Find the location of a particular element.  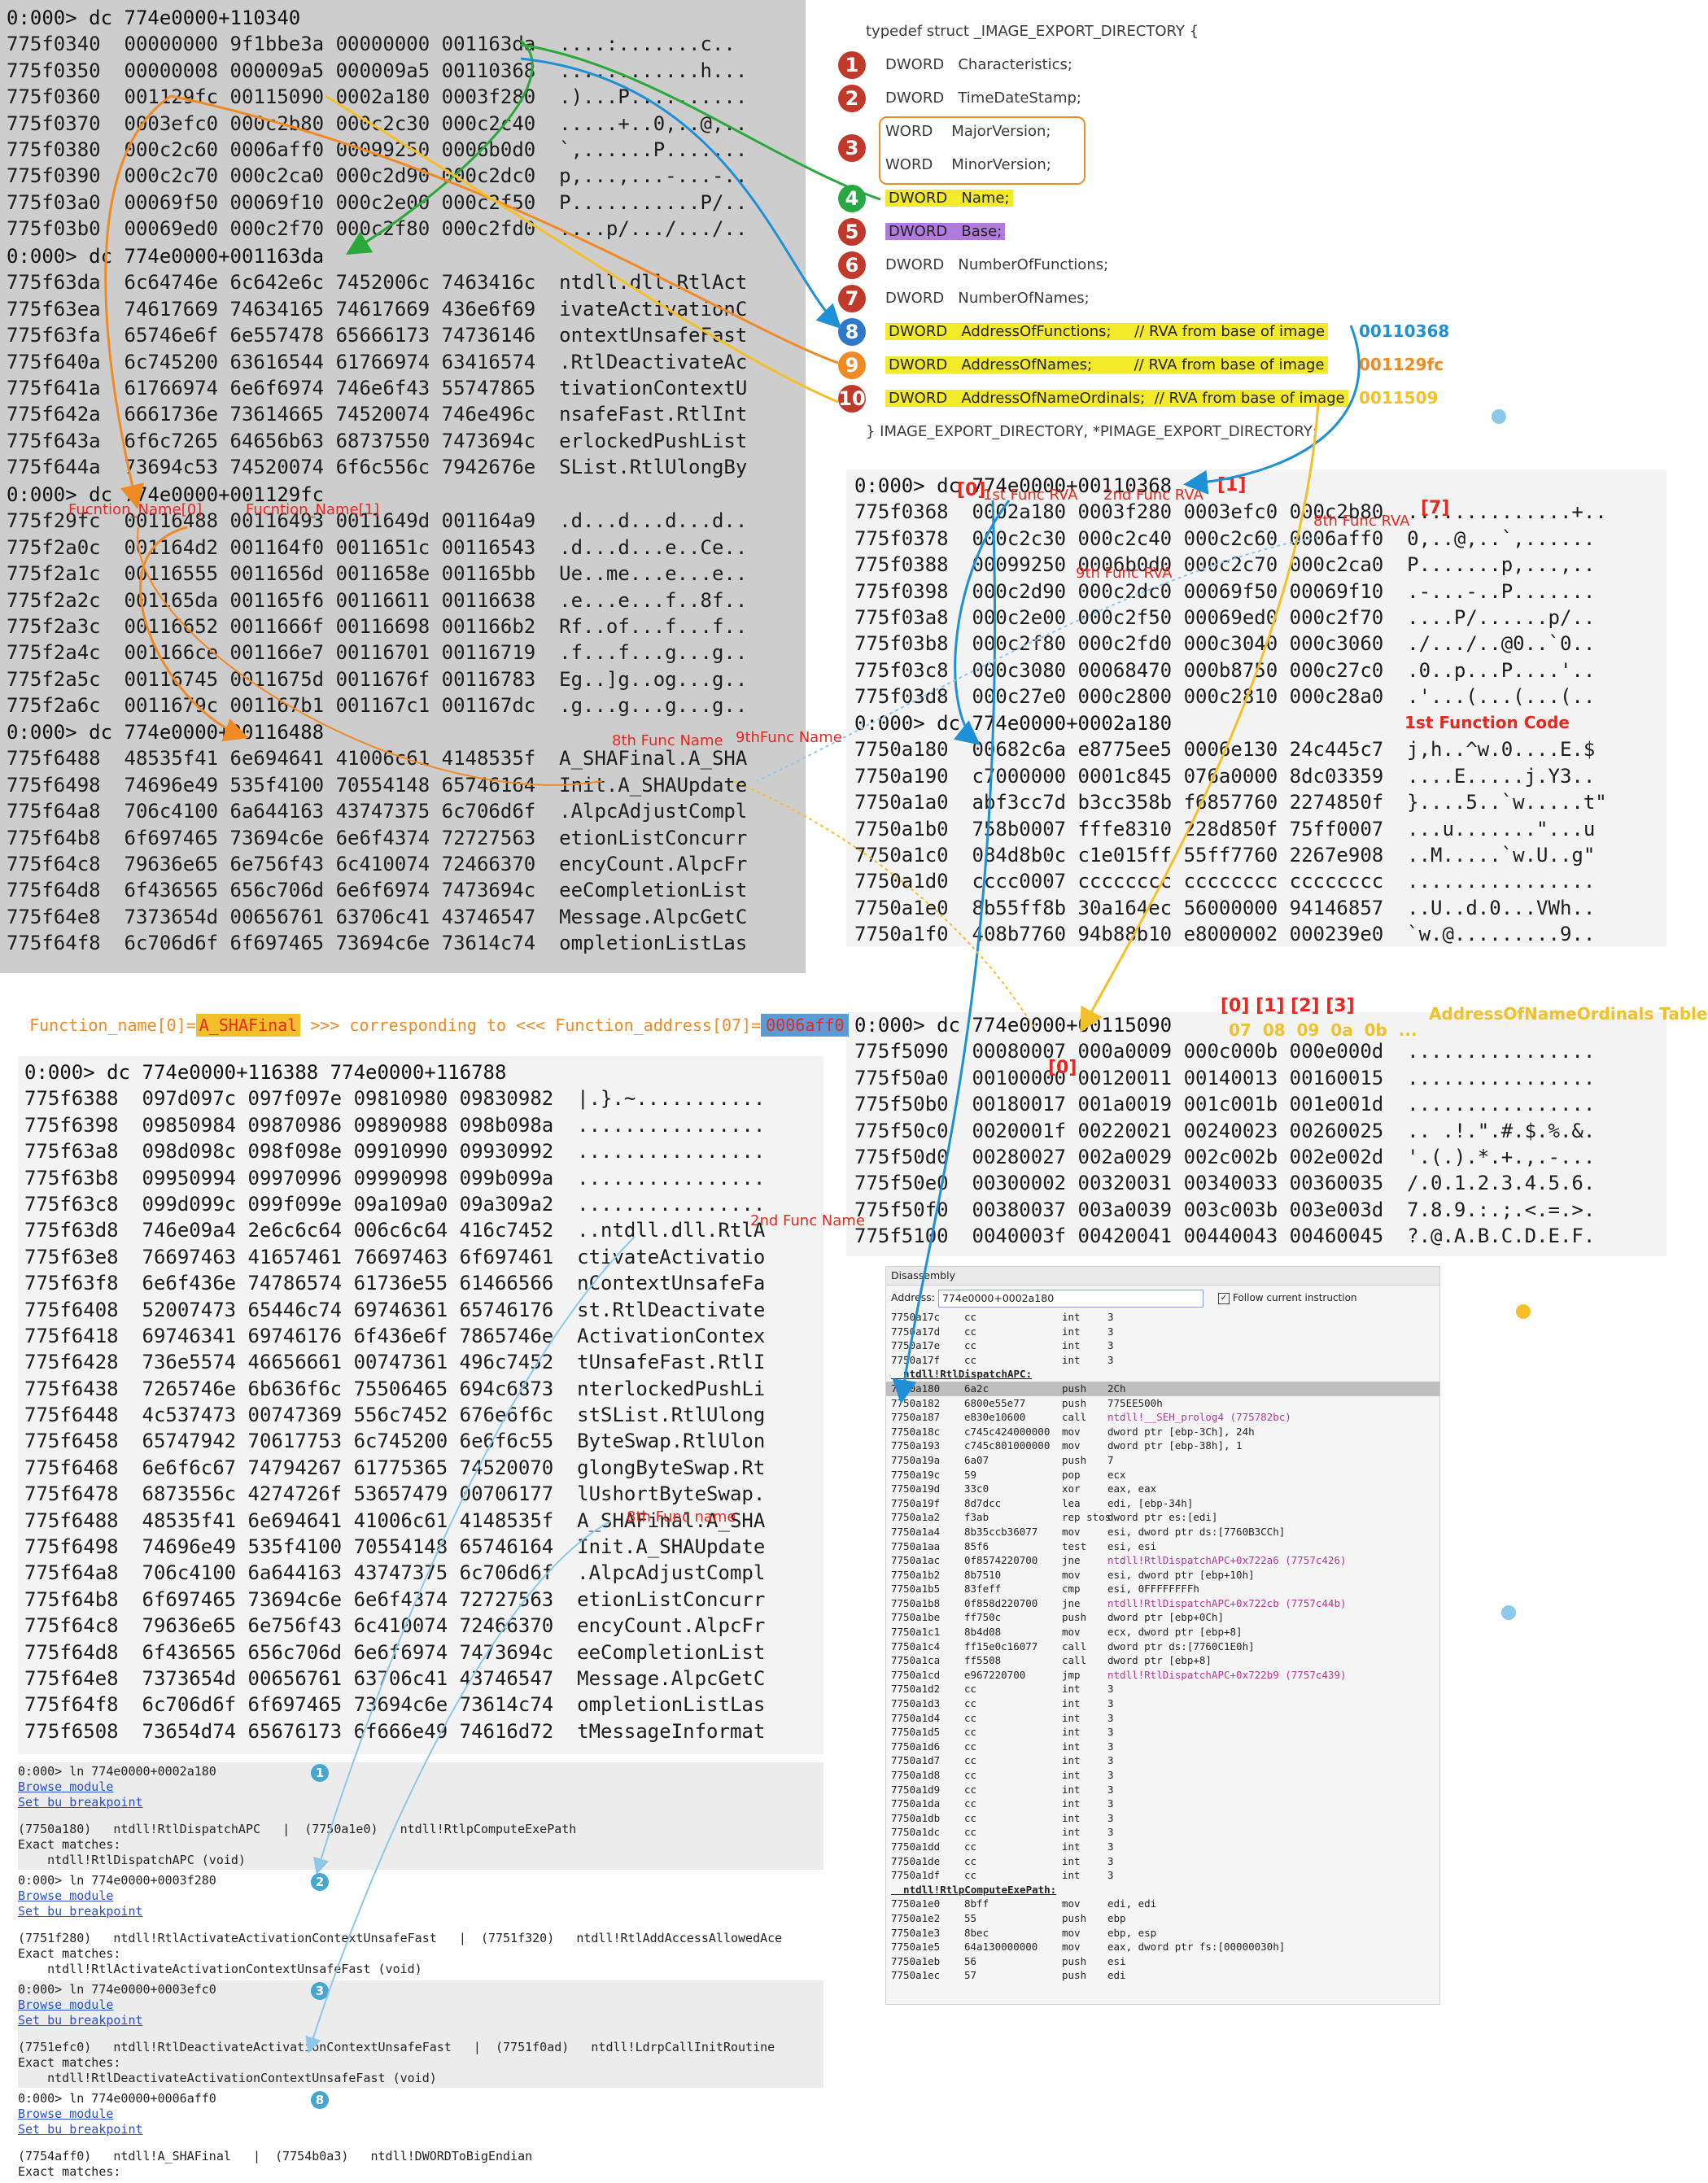

disasm-row: 7750a1ec 57 push edi is located at coordinates (1163, 1975).